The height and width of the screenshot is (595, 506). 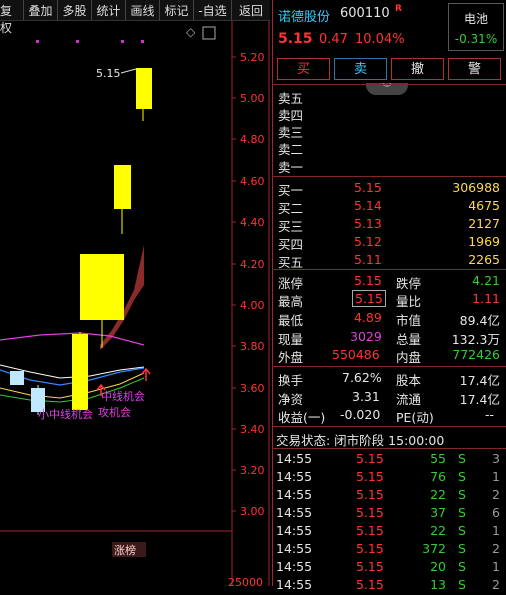 What do you see at coordinates (109, 10) in the screenshot?
I see `toolbar-stats-button: 统计` at bounding box center [109, 10].